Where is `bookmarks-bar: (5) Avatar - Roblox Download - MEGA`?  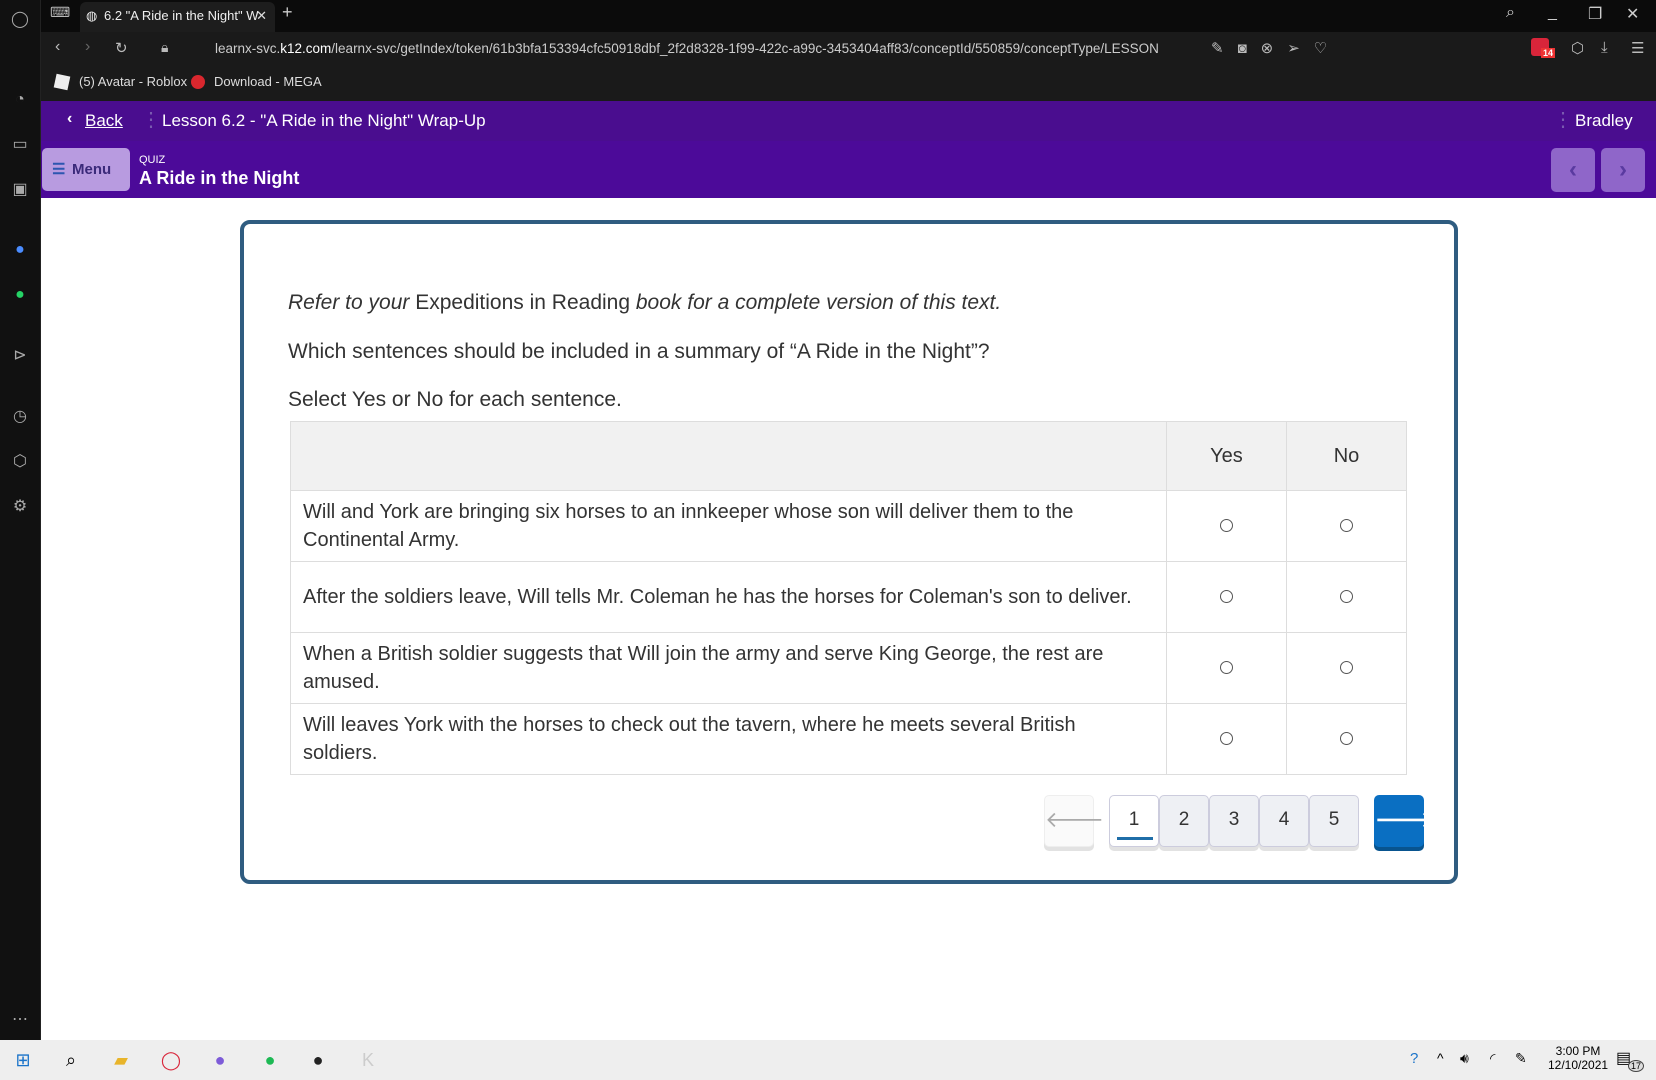
bookmarks-bar: (5) Avatar - Roblox Download - MEGA is located at coordinates (848, 83).